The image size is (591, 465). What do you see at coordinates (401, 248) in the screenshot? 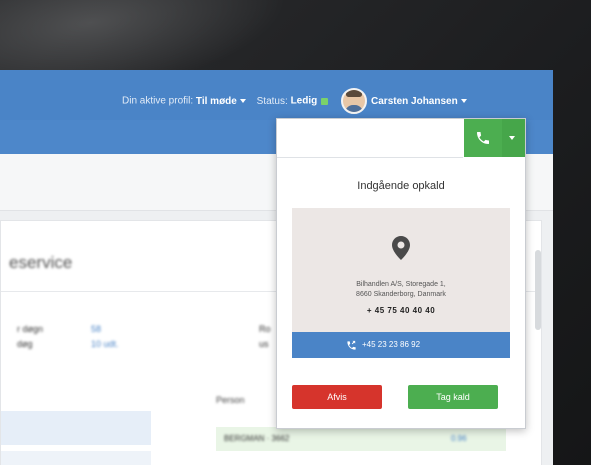
I see `map-pin-icon` at bounding box center [401, 248].